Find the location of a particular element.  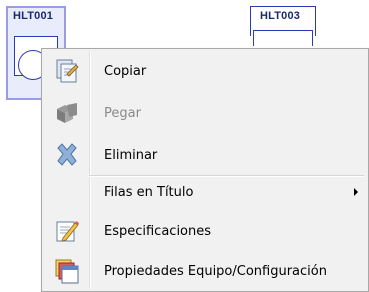

menu-item-label: Especificaciones is located at coordinates (158, 231).